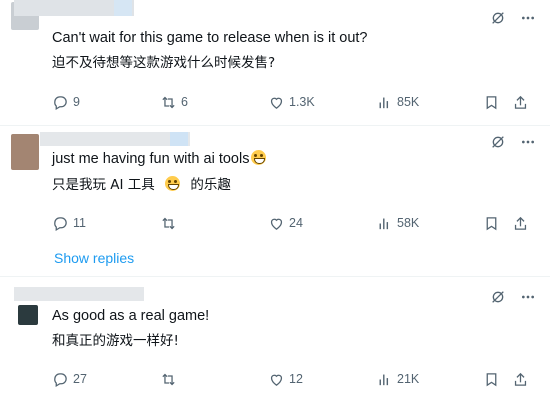  I want to click on reply-count: 9, so click(76, 102).